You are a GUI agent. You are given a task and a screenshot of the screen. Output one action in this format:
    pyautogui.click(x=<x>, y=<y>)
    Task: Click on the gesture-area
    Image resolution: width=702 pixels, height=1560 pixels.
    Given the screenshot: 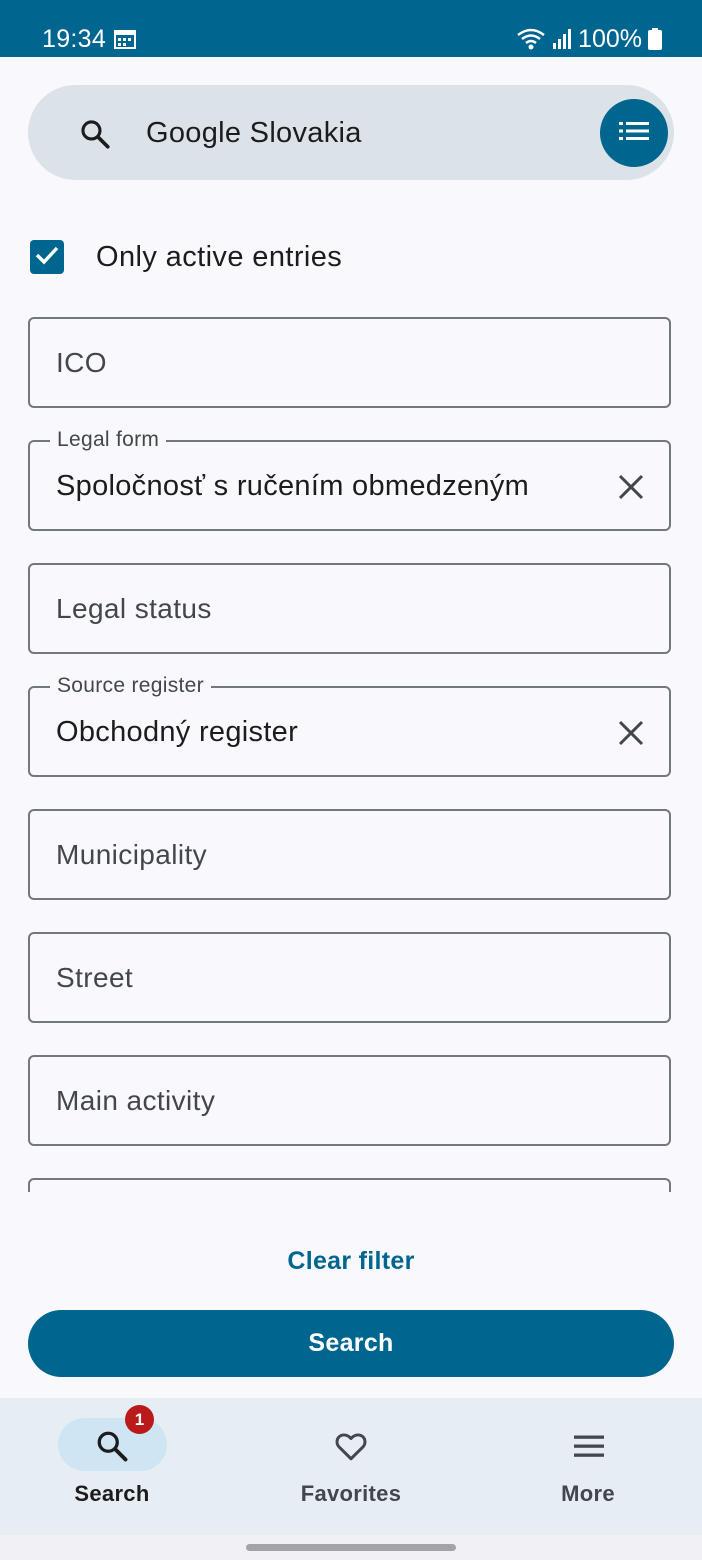 What is the action you would take?
    pyautogui.click(x=351, y=1547)
    